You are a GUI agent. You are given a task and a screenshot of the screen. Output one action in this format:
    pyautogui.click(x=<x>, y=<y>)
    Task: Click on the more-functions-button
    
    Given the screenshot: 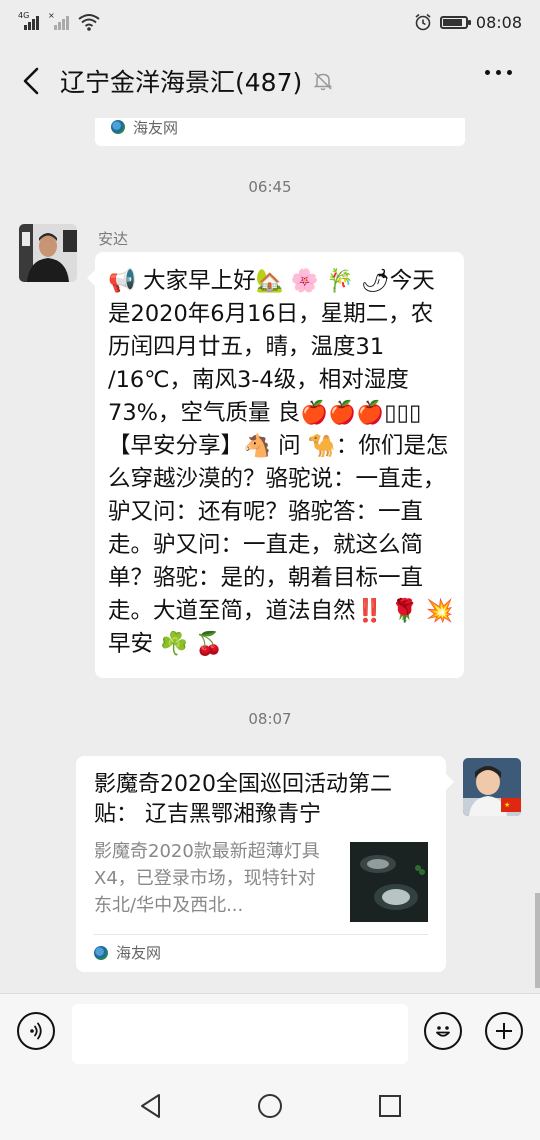 What is the action you would take?
    pyautogui.click(x=504, y=1031)
    